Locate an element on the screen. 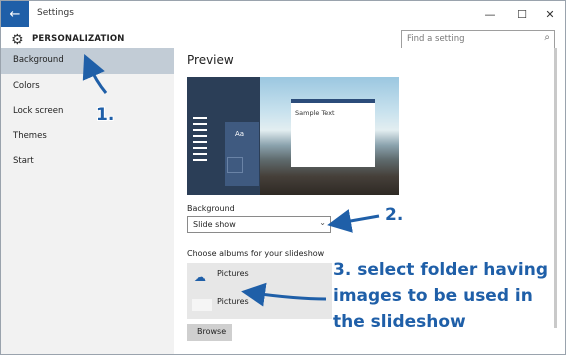  arrow-step1 is located at coordinates (95, 74).